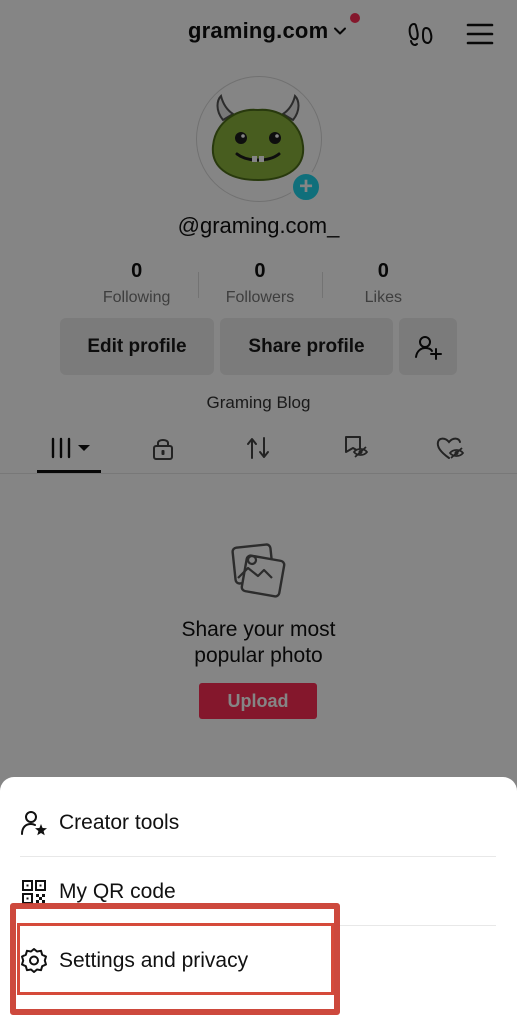 This screenshot has width=517, height=1024. Describe the element at coordinates (34, 823) in the screenshot. I see `creator-tools-icon` at that location.